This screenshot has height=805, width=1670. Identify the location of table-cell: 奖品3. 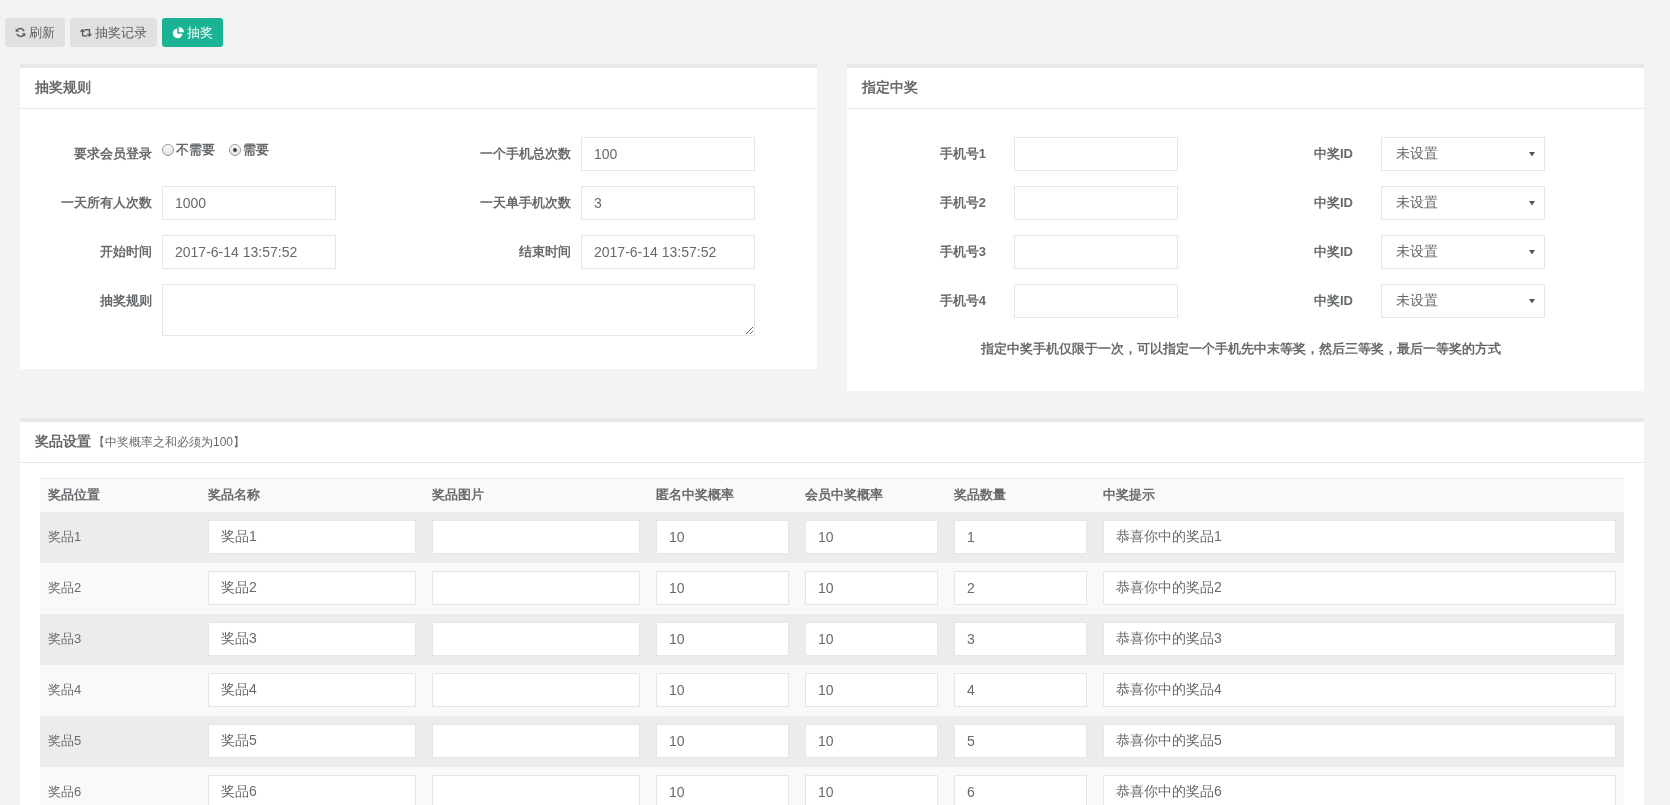
(120, 639).